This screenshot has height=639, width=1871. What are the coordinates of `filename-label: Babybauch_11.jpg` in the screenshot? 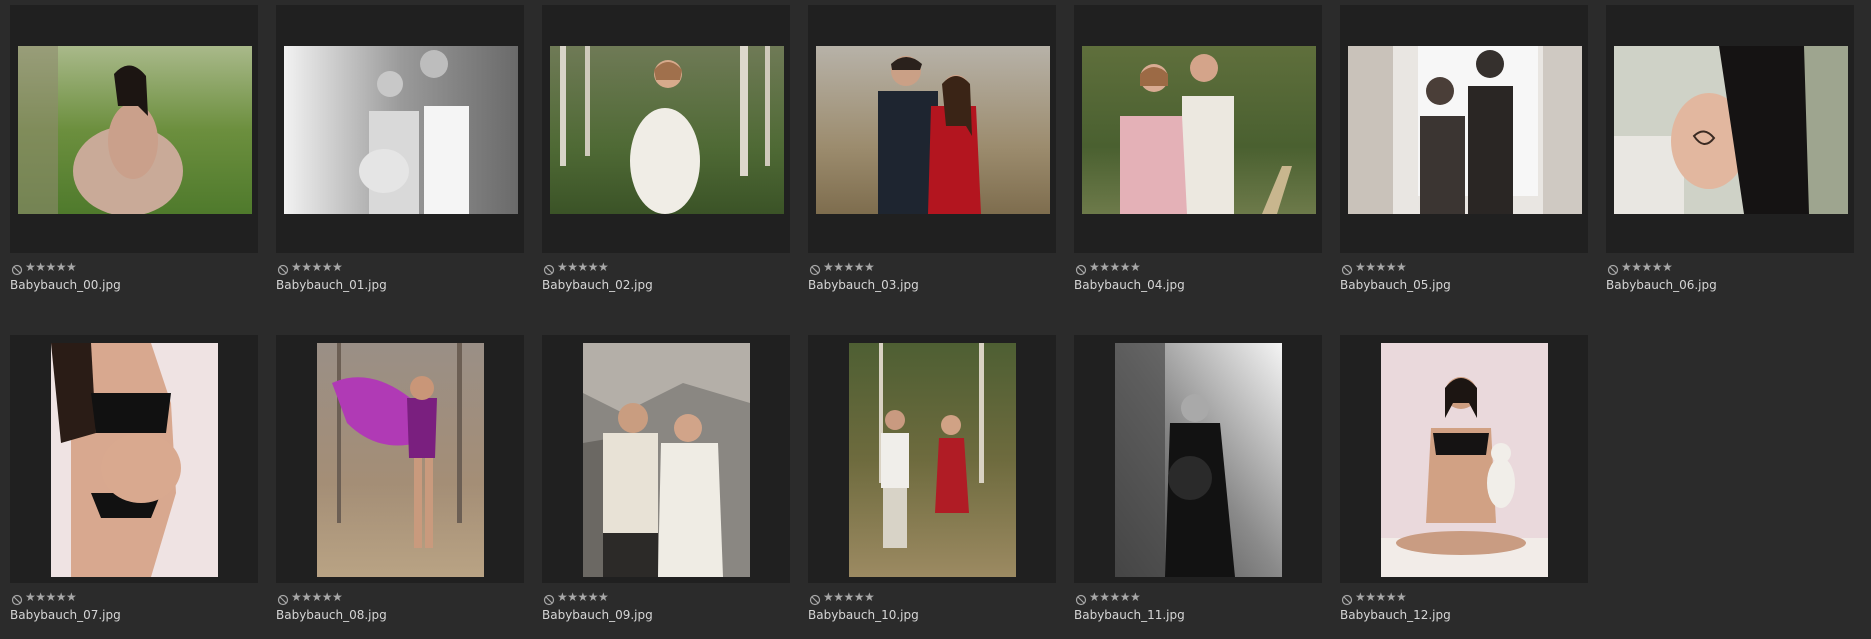 It's located at (1129, 615).